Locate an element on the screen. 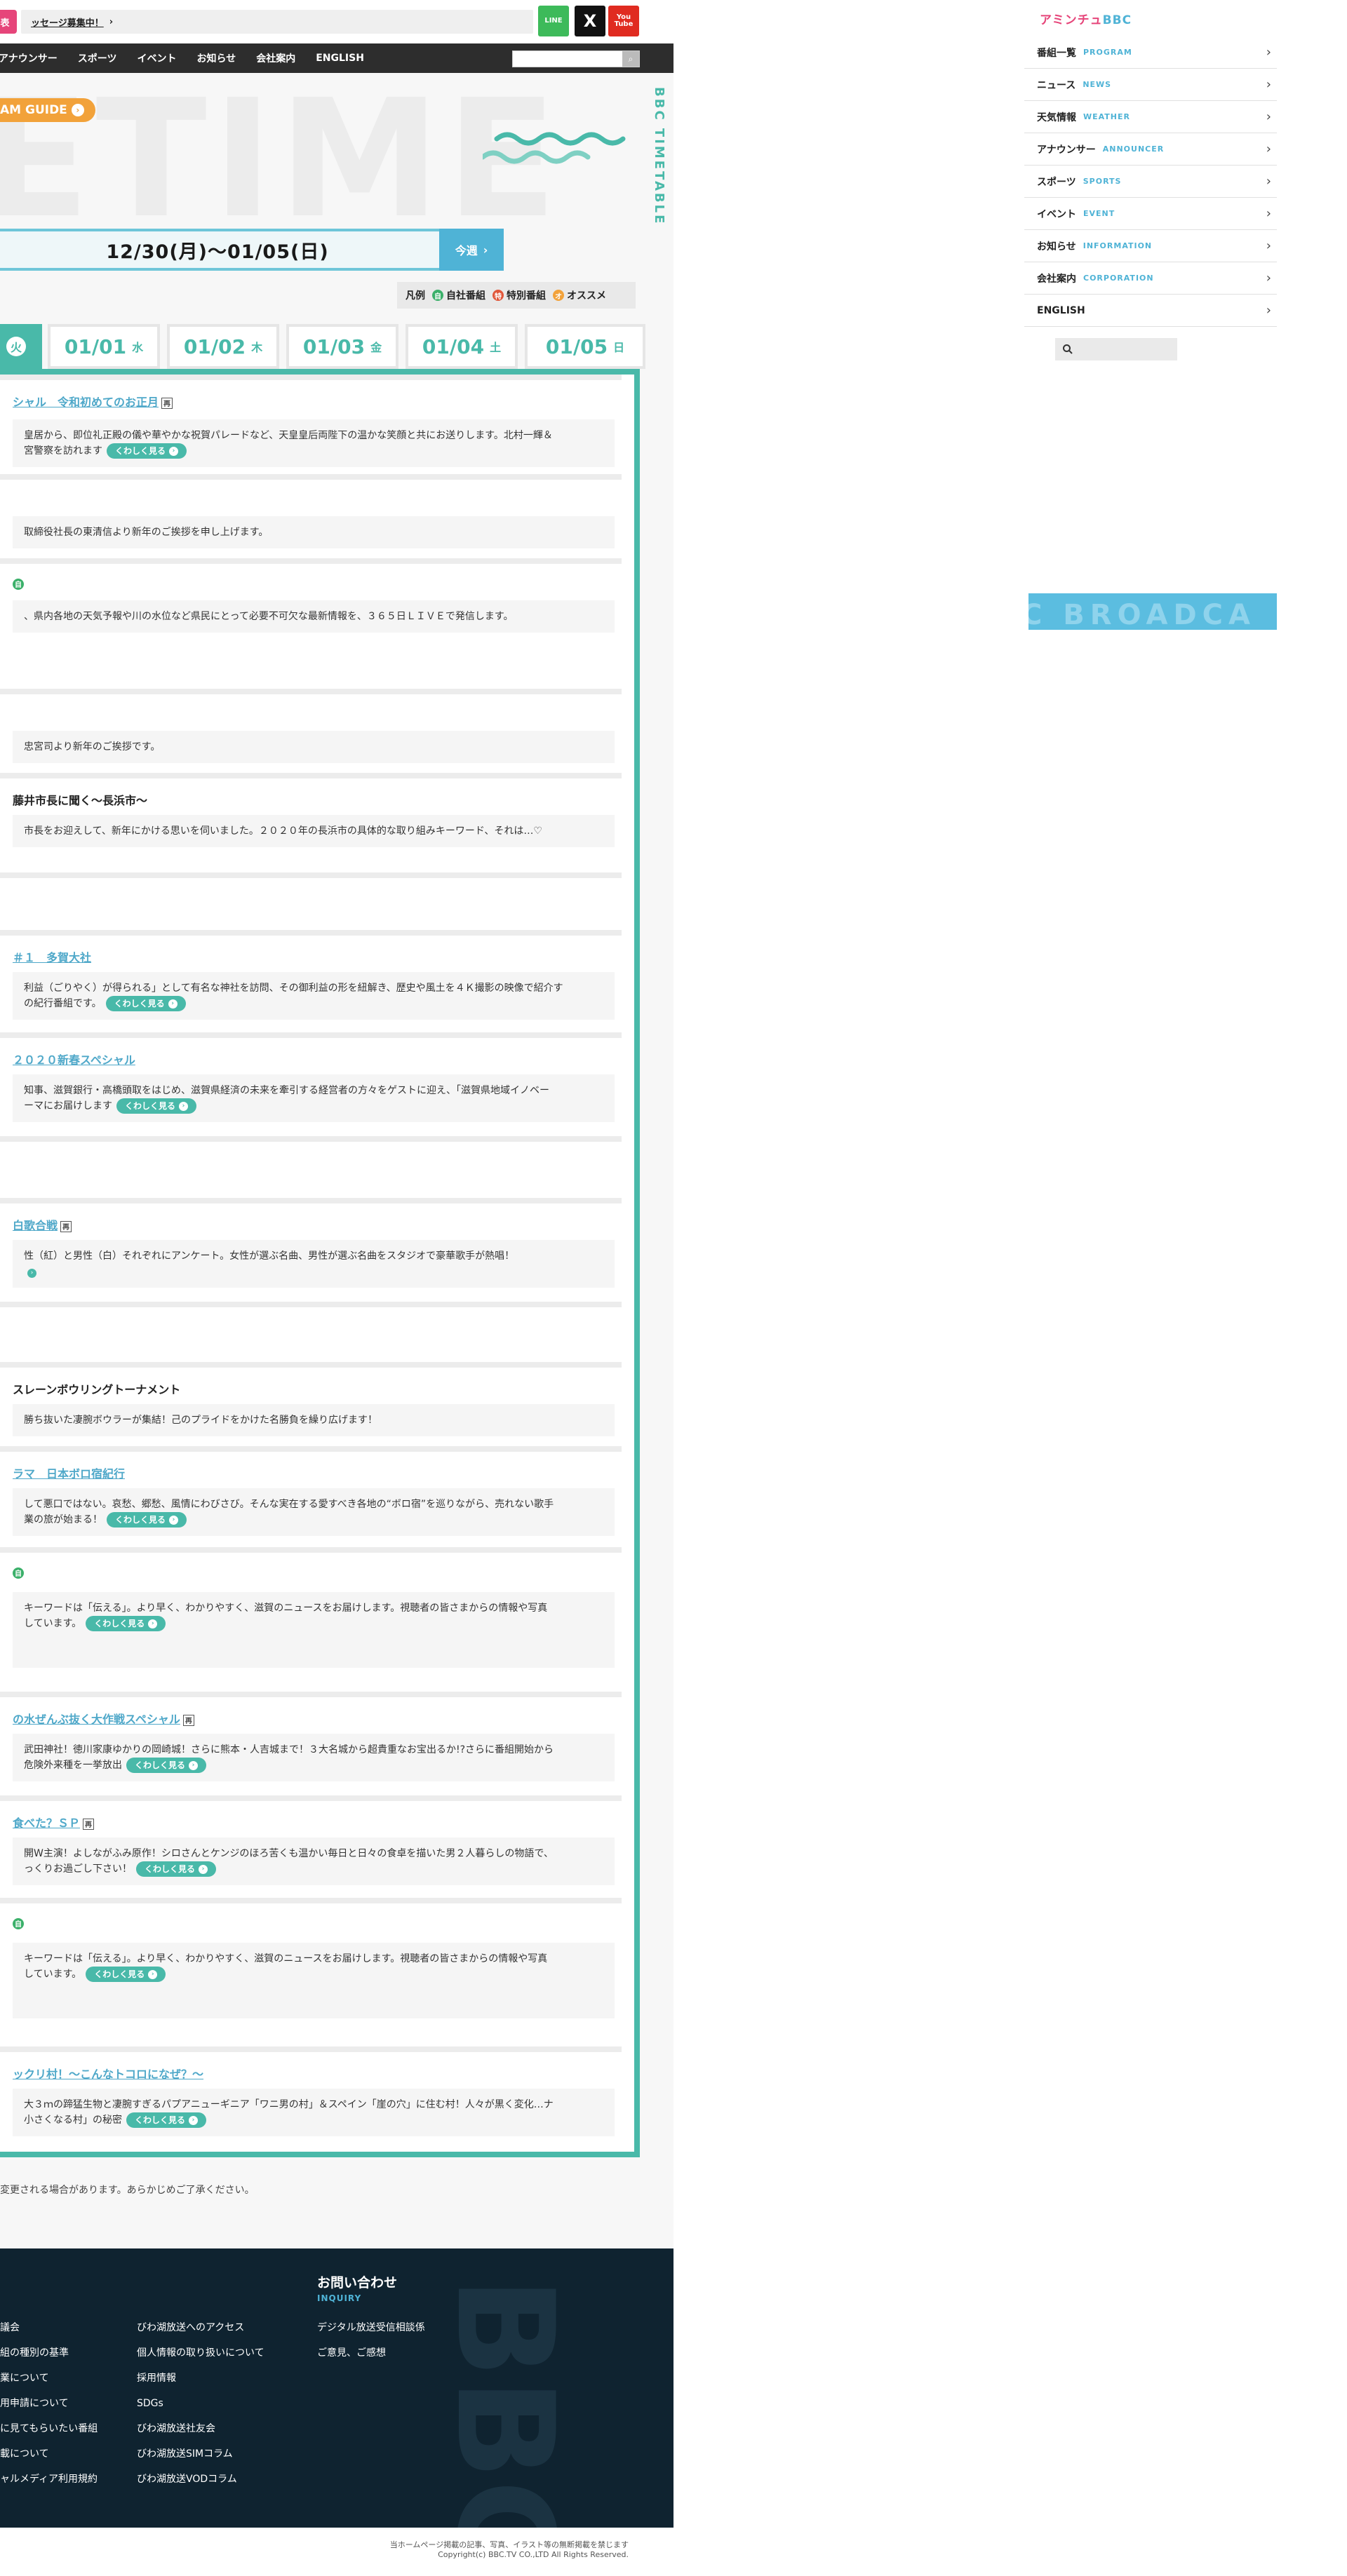 The height and width of the screenshot is (2576, 1347). nav-item-sports: スポーツ is located at coordinates (97, 58).